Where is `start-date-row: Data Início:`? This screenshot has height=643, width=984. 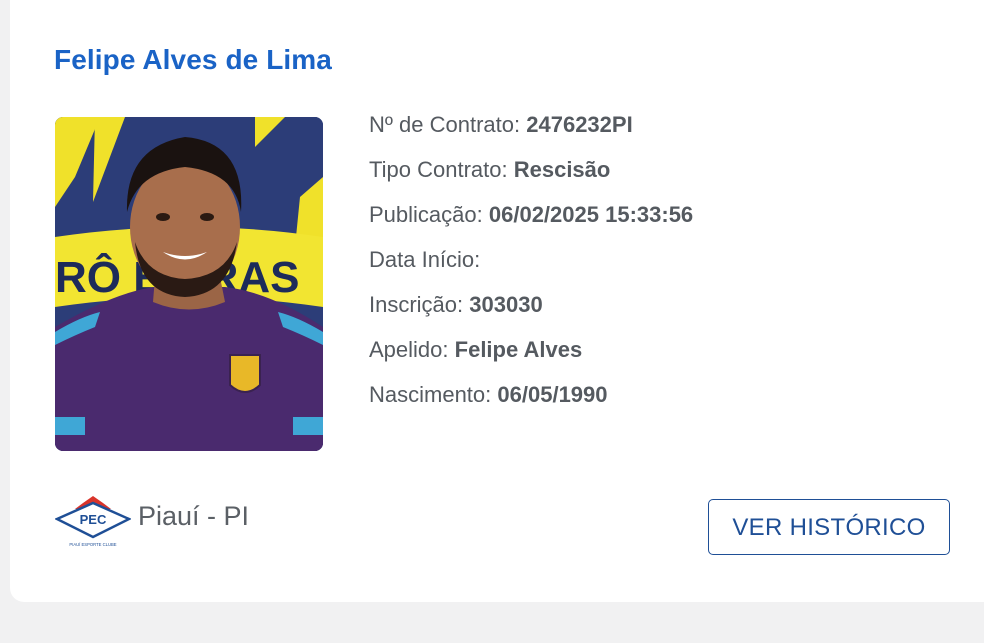 start-date-row: Data Início: is located at coordinates (531, 267).